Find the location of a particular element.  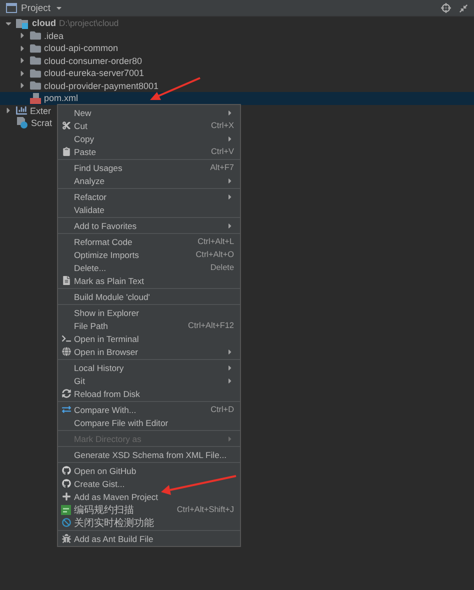

tree-label: .idea is located at coordinates (54, 35).